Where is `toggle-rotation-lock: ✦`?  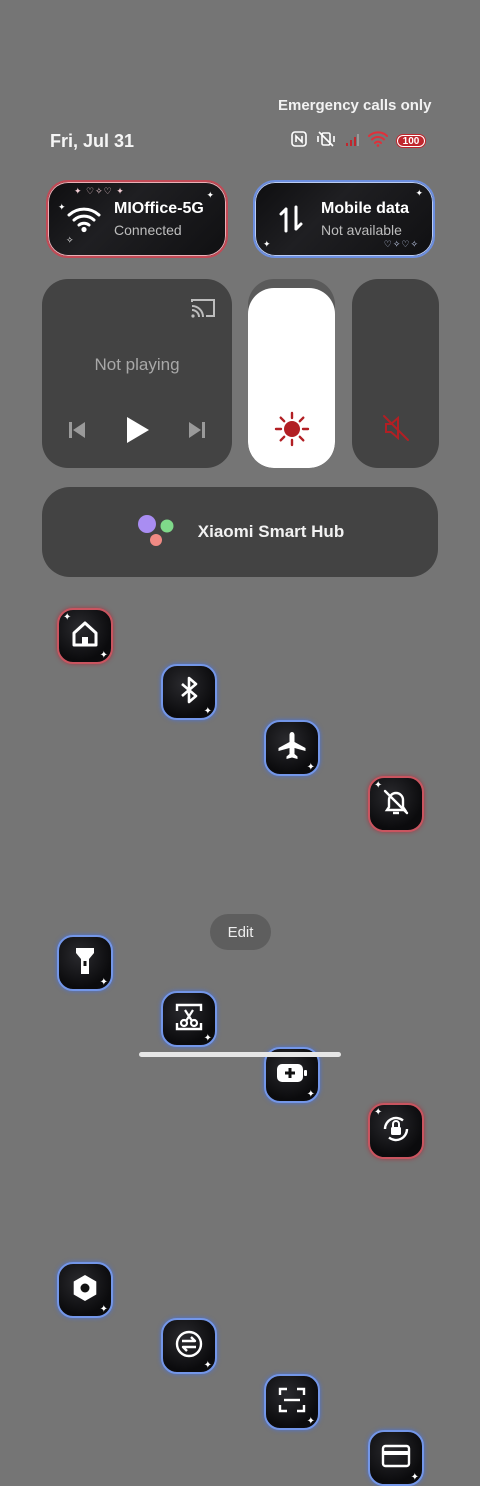 toggle-rotation-lock: ✦ is located at coordinates (396, 1131).